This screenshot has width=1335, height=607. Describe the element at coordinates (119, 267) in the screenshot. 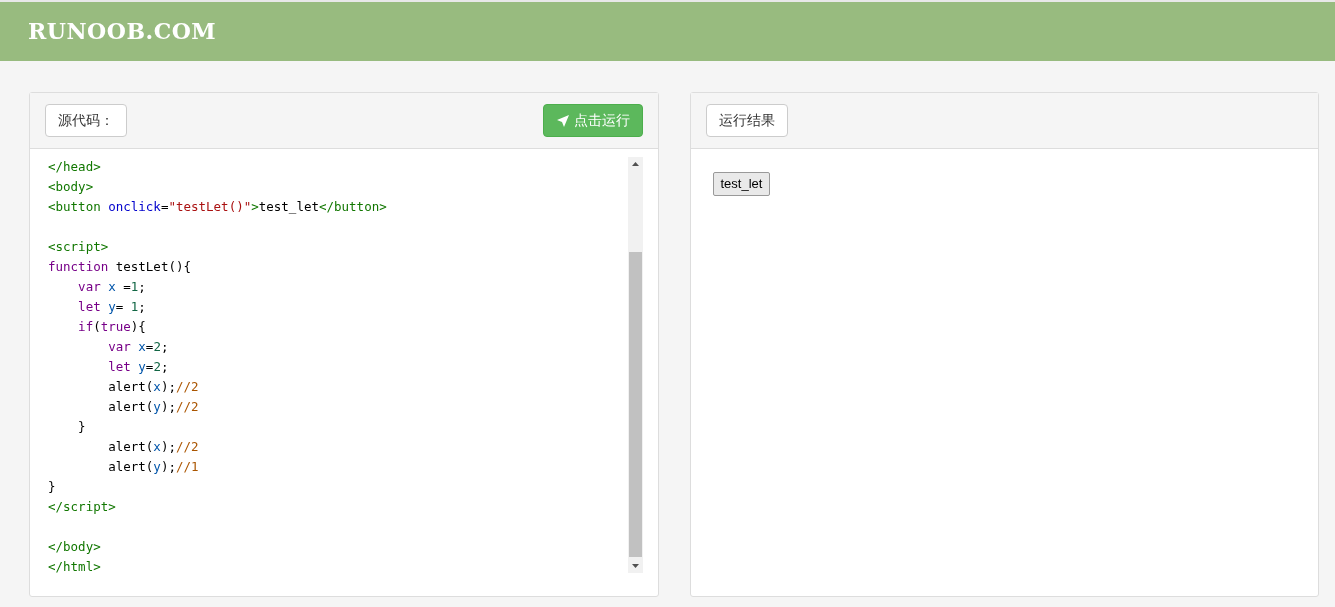

I see `code-line: function testLet(){` at that location.